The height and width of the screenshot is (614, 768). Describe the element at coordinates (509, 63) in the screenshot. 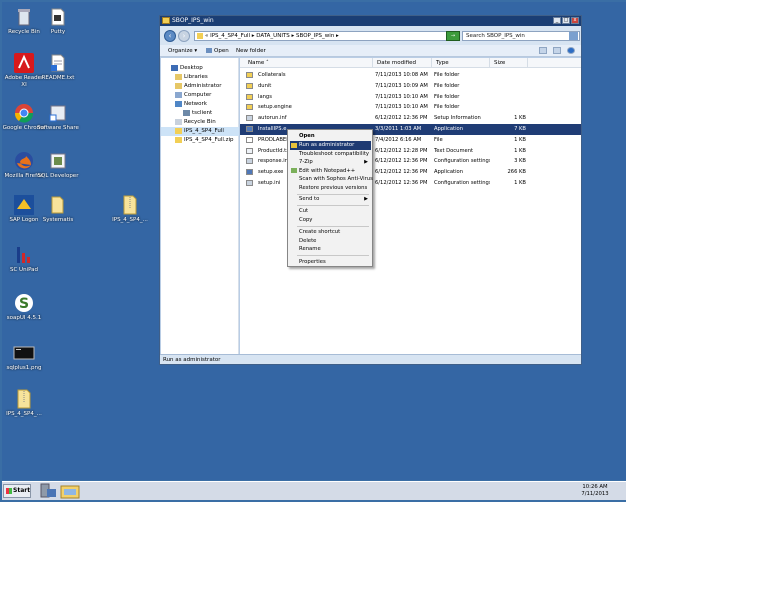

I see `column-size: Size` at that location.